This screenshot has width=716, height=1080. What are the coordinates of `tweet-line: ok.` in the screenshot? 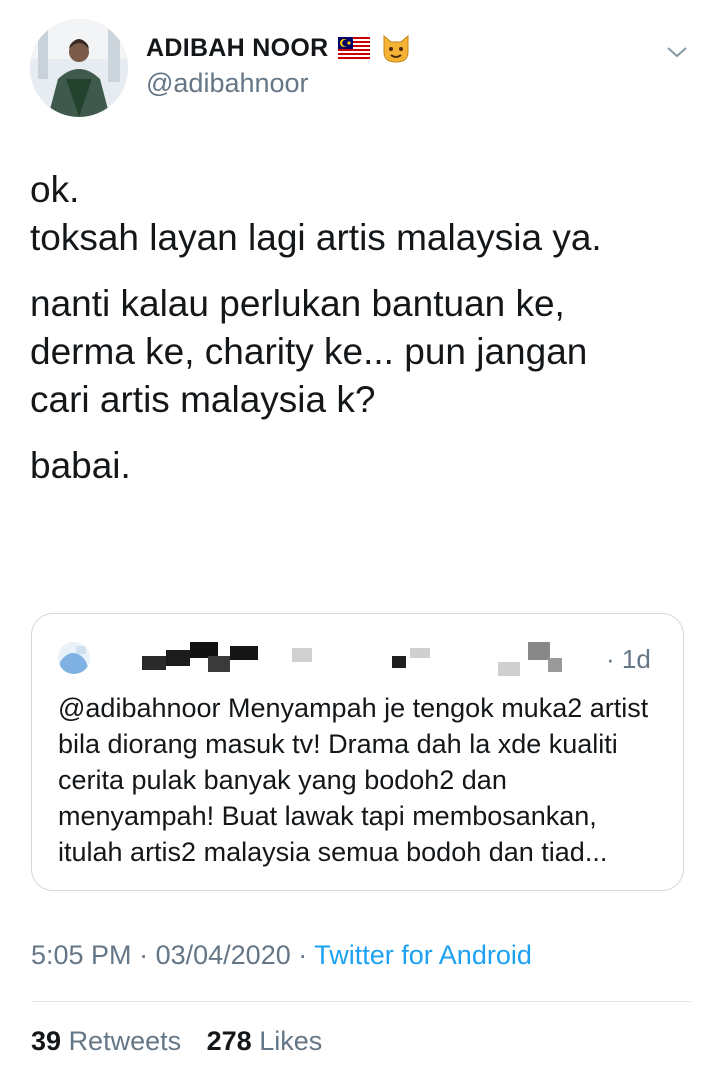 It's located at (55, 189).